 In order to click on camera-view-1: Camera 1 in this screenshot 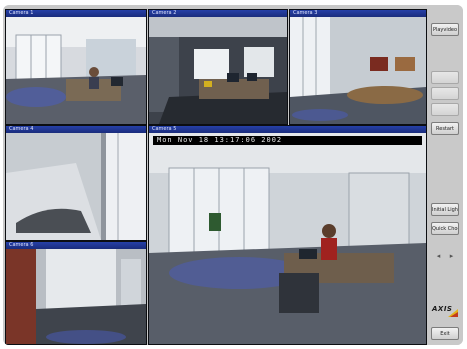, I will do `click(76, 67)`.